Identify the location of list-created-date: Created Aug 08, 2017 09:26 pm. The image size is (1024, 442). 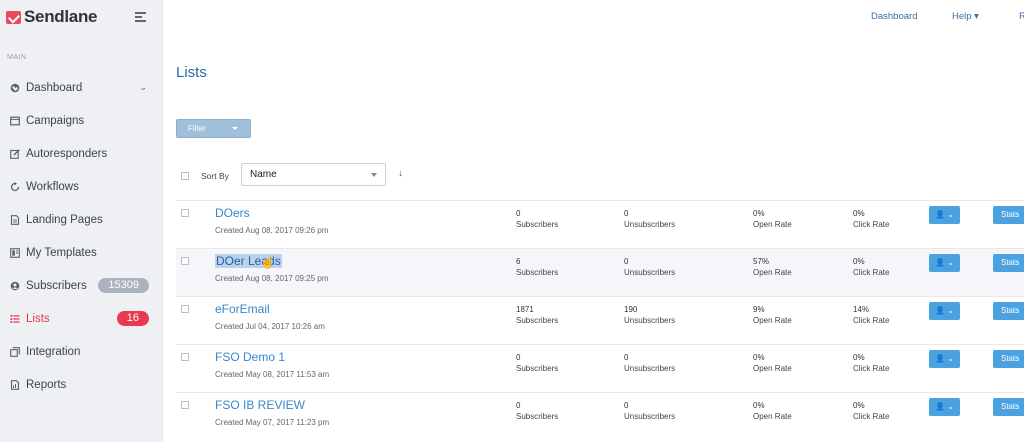
(272, 230).